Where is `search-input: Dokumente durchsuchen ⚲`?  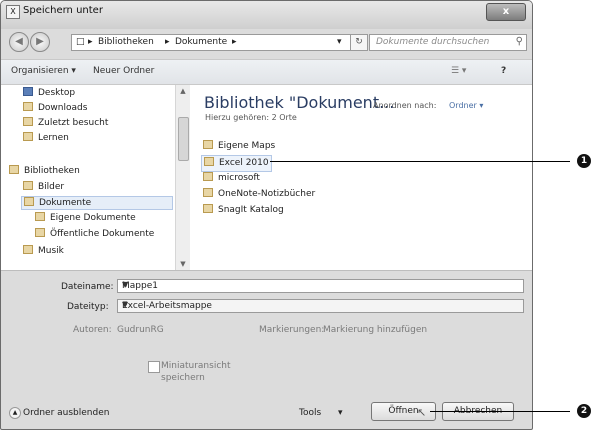
search-input: Dokumente durchsuchen ⚲ is located at coordinates (448, 42).